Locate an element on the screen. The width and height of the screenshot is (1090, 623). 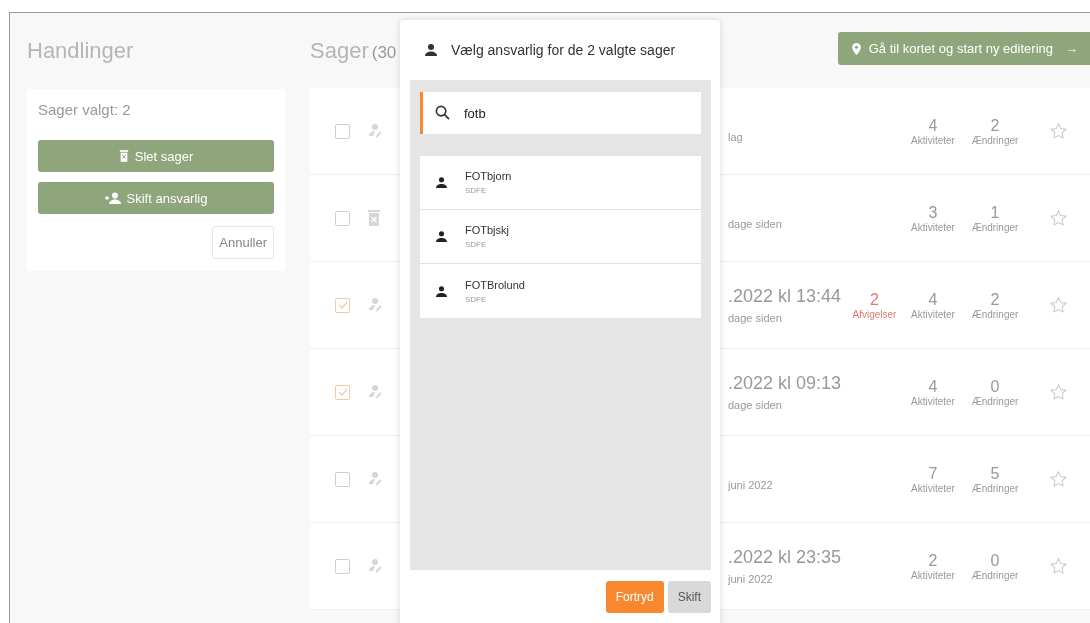
case-date: .2022 kl 23:35 is located at coordinates (785, 557).